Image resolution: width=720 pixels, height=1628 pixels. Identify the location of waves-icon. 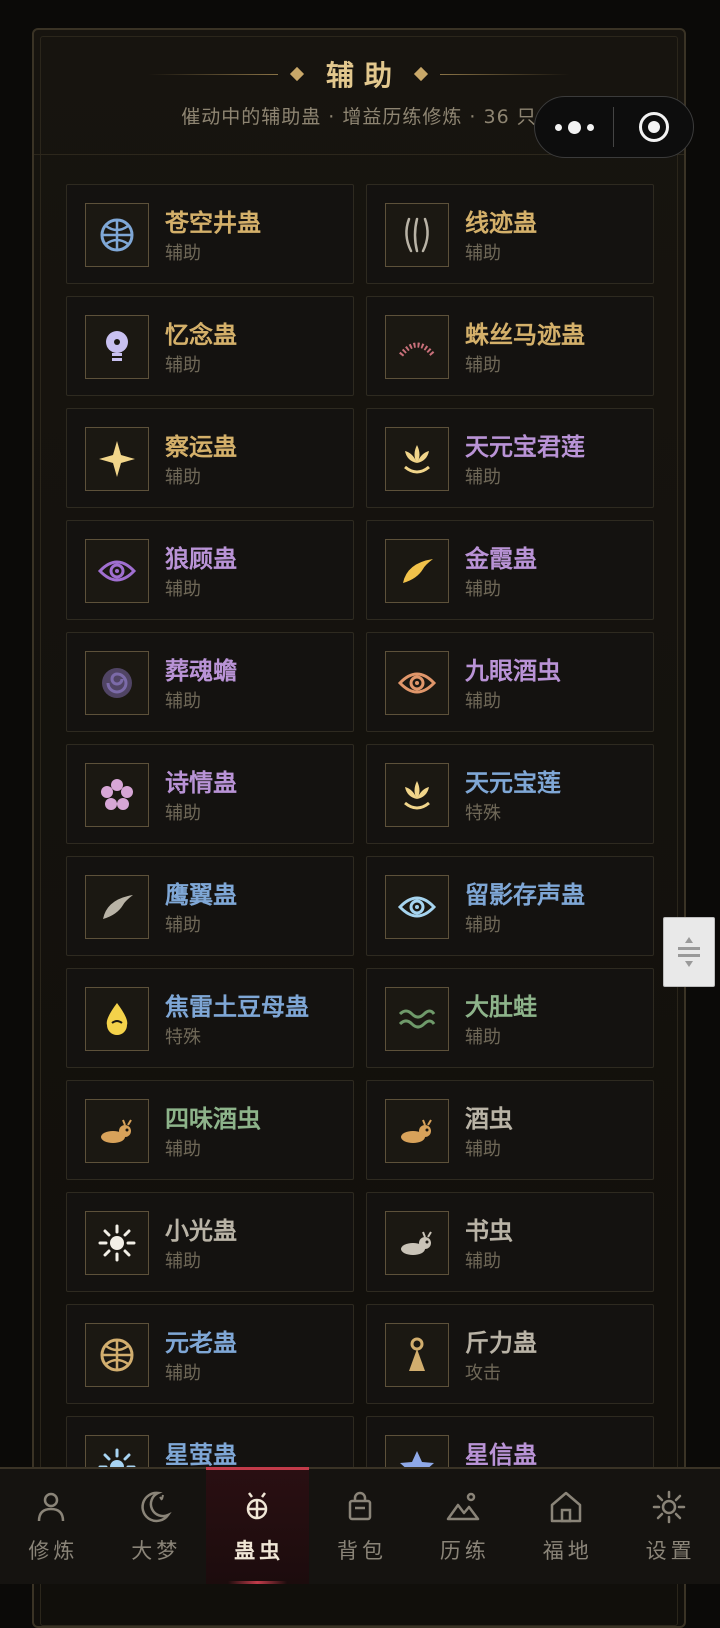
(417, 1019).